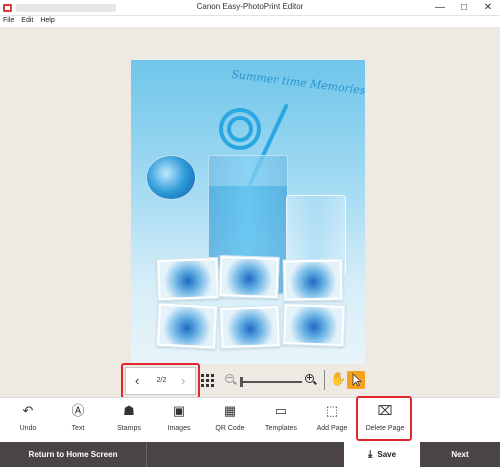  What do you see at coordinates (129, 428) in the screenshot?
I see `stamps-label: Stamps` at bounding box center [129, 428].